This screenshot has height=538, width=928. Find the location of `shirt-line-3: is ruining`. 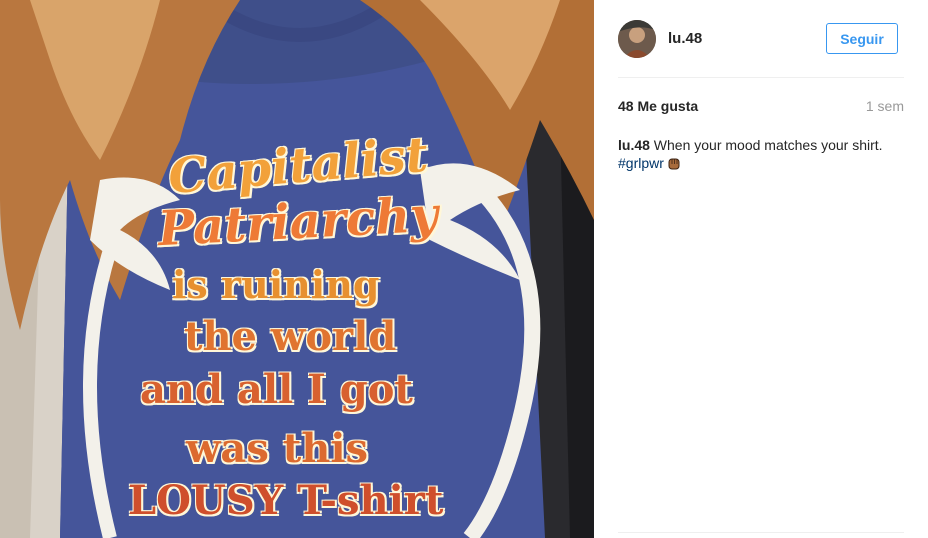

shirt-line-3: is ruining is located at coordinates (276, 284).